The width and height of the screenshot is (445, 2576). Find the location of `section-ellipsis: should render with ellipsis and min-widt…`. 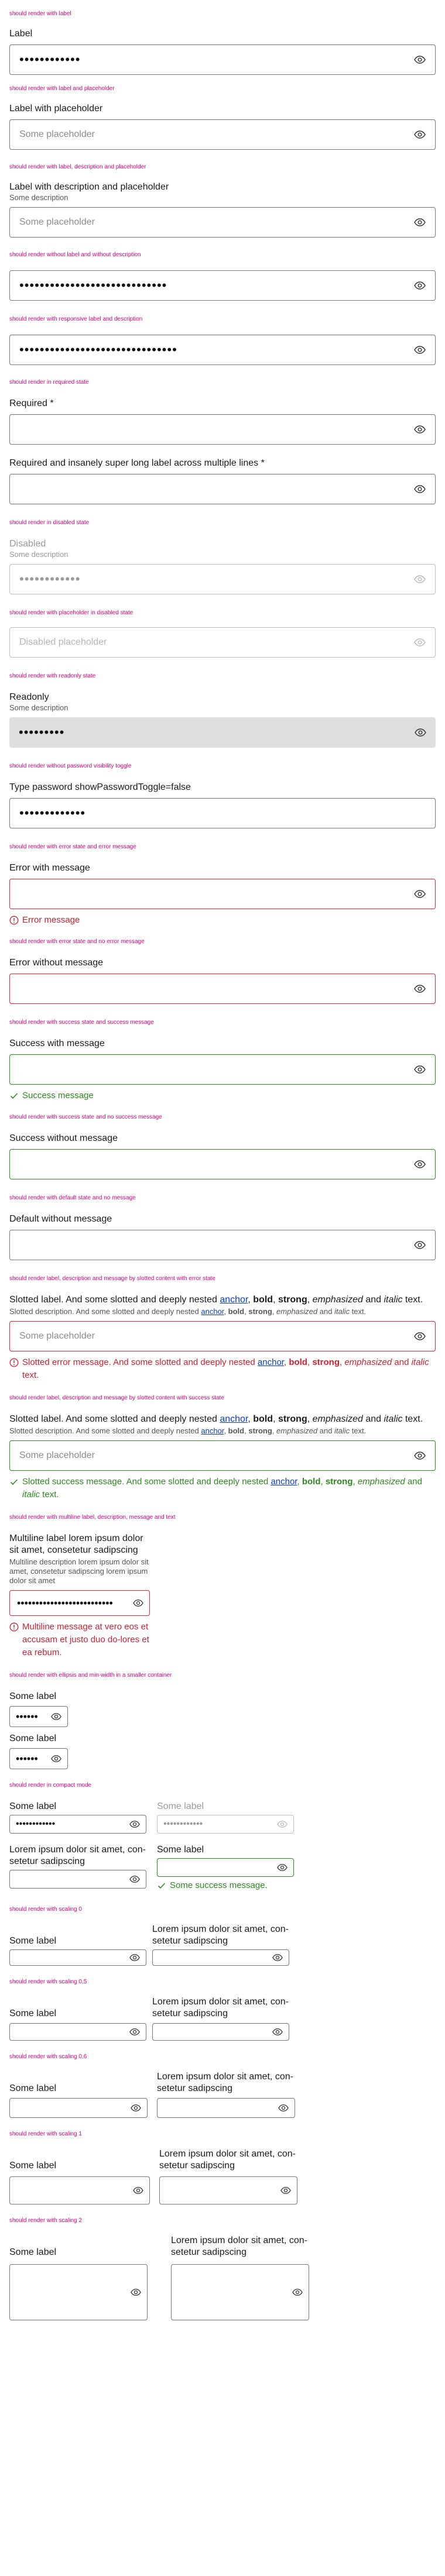

section-ellipsis: should render with ellipsis and min-widt… is located at coordinates (222, 1720).